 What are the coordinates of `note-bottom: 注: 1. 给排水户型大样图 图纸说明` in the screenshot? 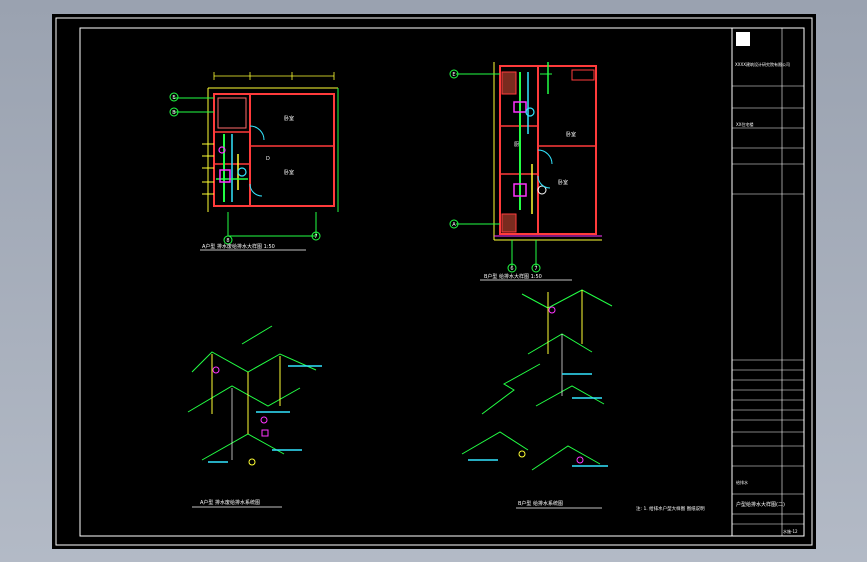 It's located at (670, 508).